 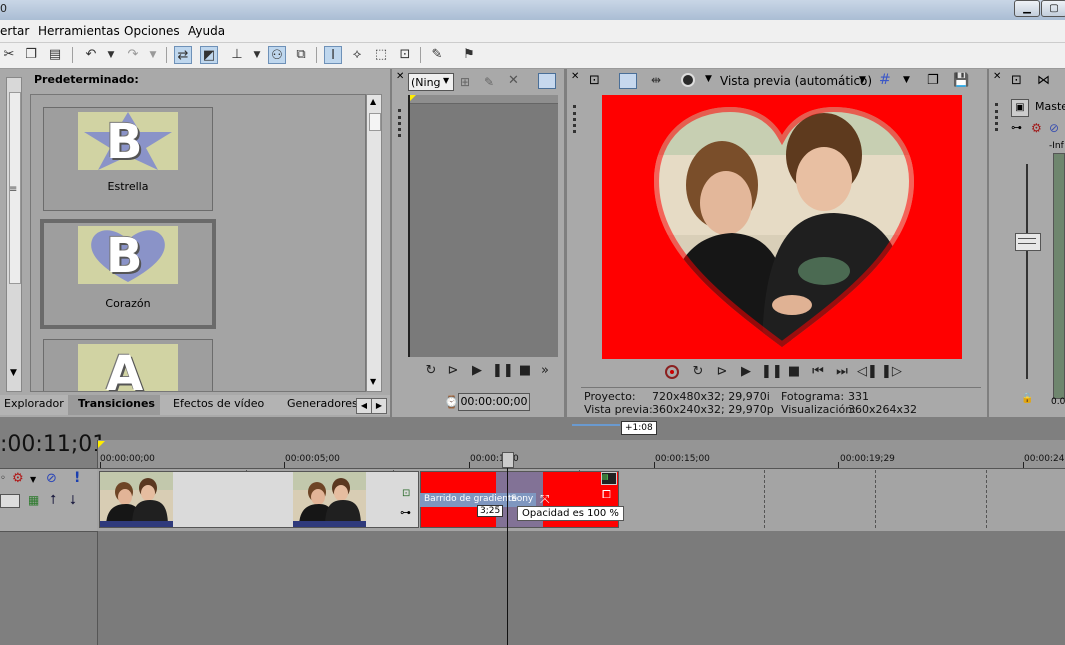 What do you see at coordinates (606, 495) in the screenshot?
I see `crop-icon: ⧠` at bounding box center [606, 495].